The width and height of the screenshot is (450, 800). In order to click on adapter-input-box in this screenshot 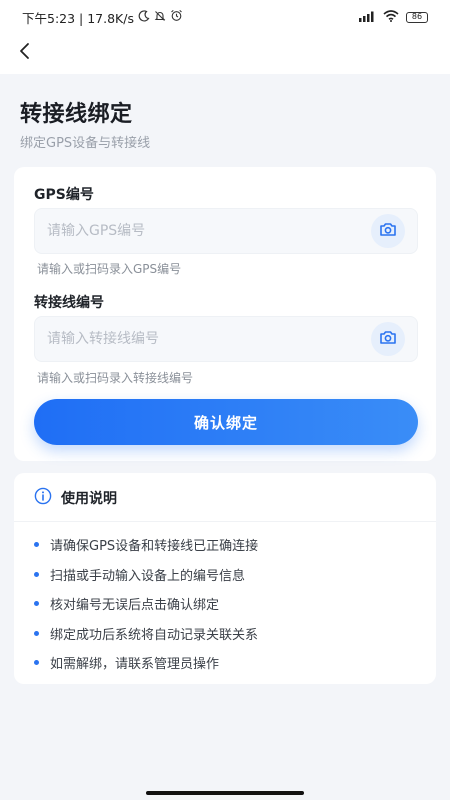, I will do `click(226, 339)`.